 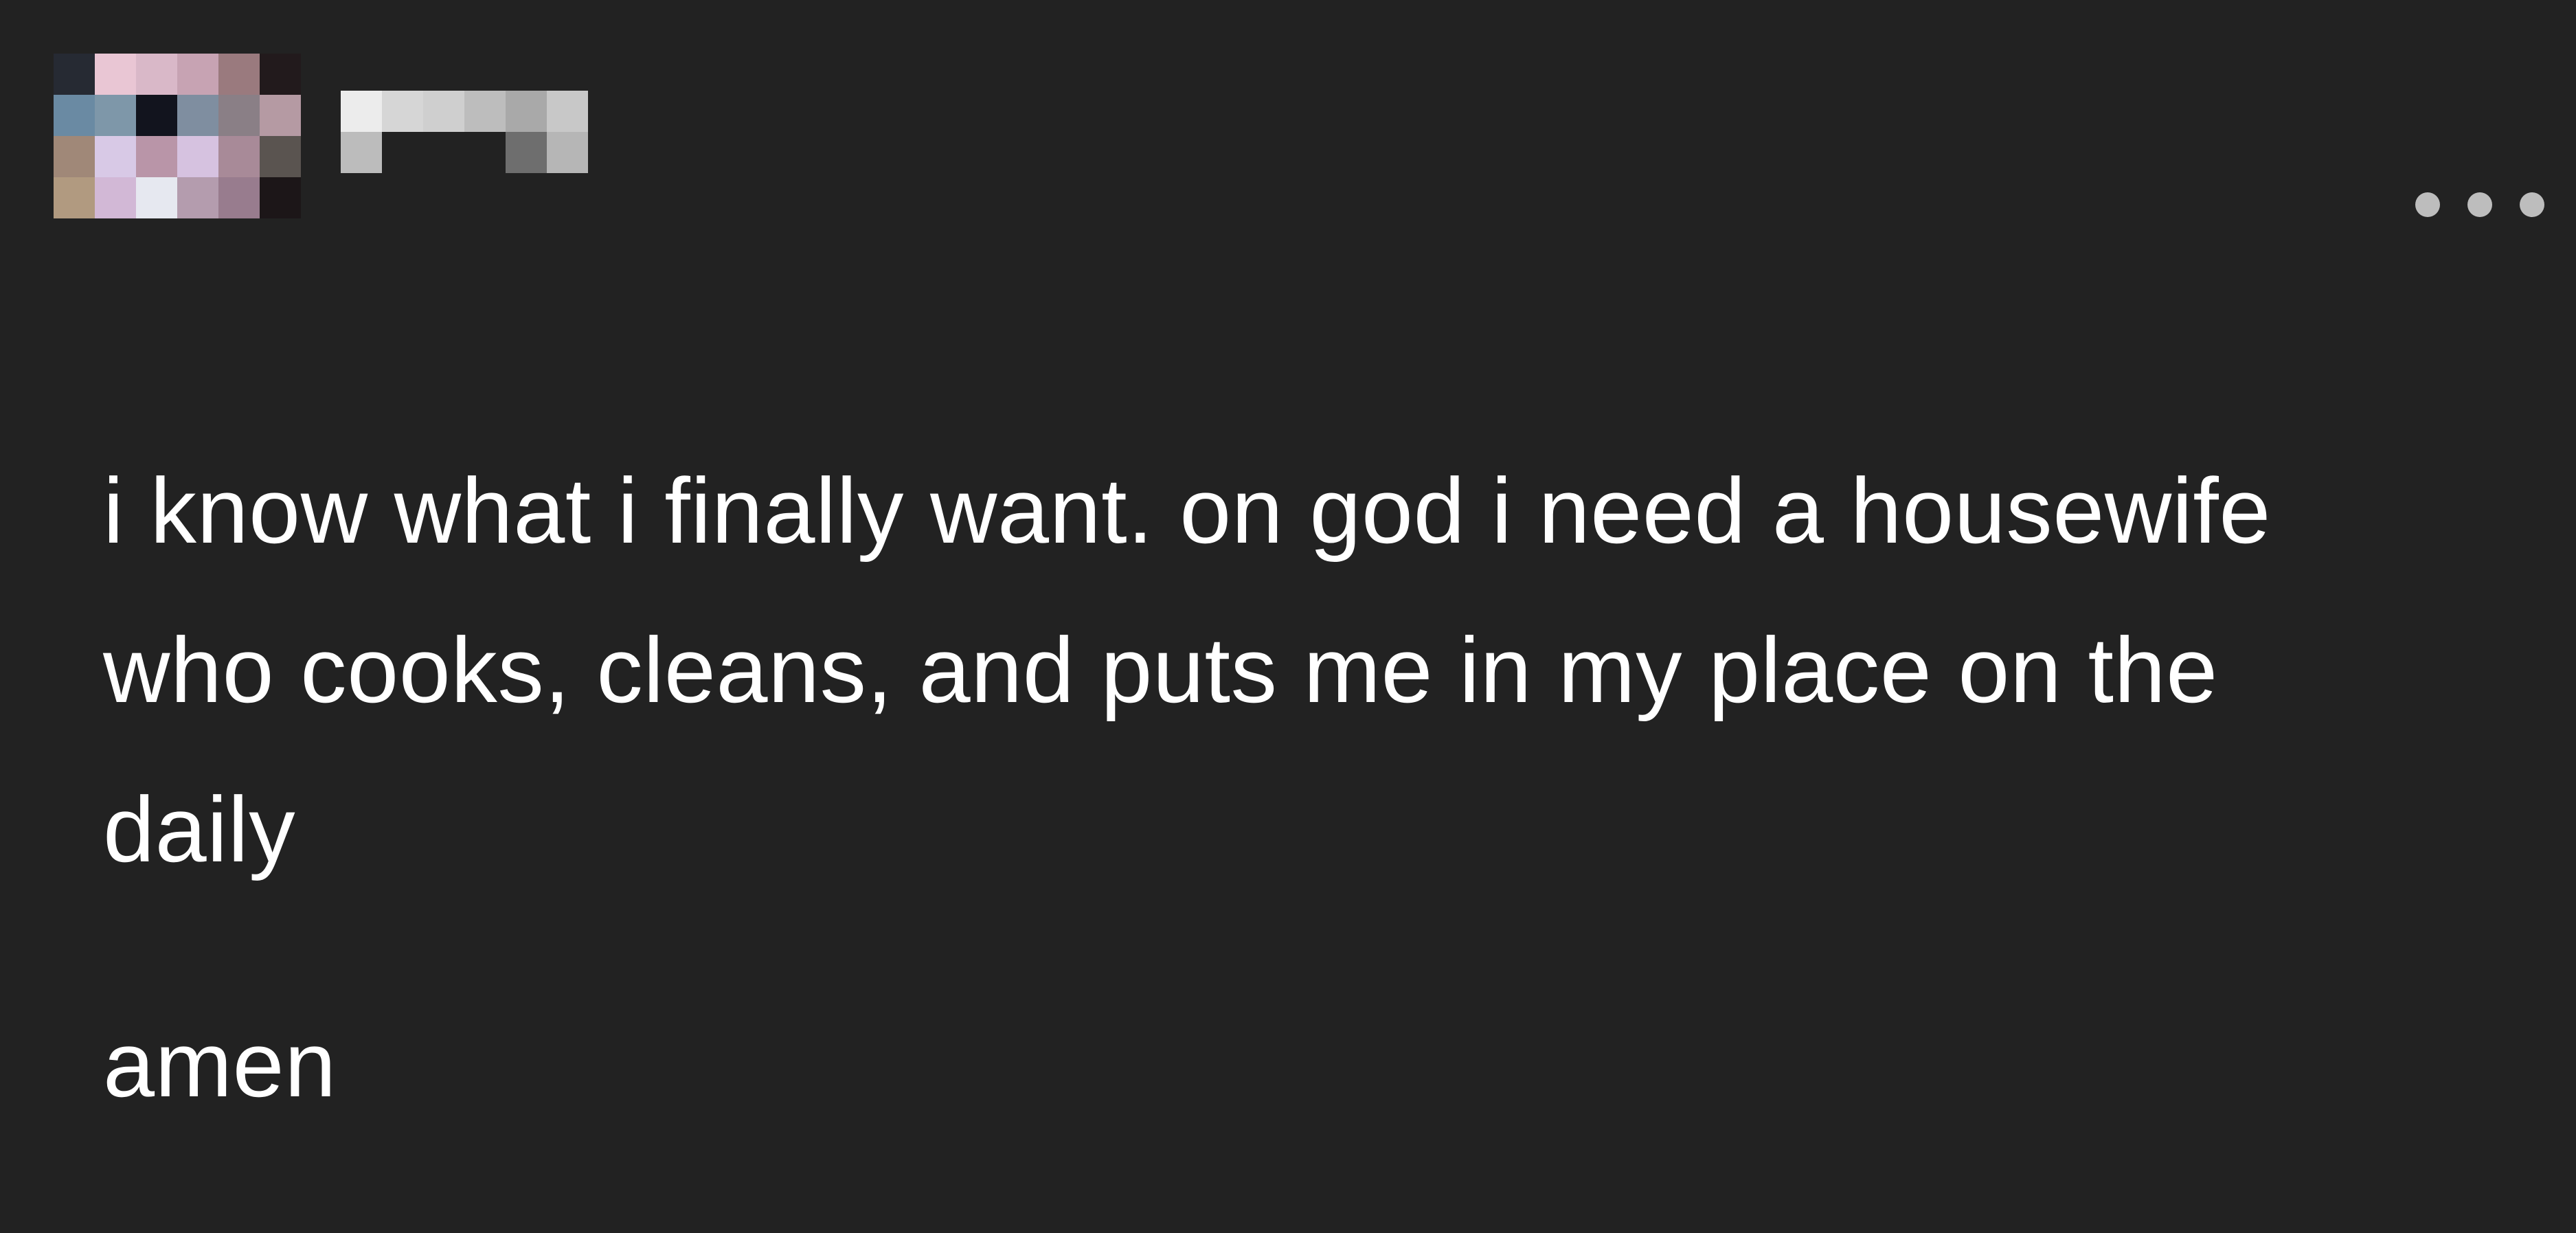 I want to click on post-header, so click(x=1299, y=138).